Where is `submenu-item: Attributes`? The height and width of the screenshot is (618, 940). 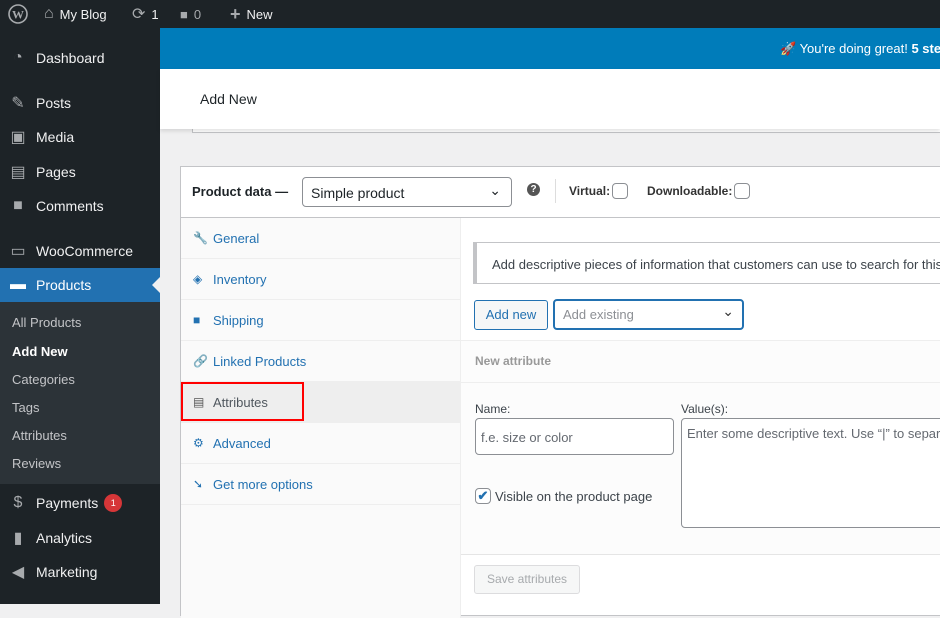
submenu-item: Attributes is located at coordinates (39, 435).